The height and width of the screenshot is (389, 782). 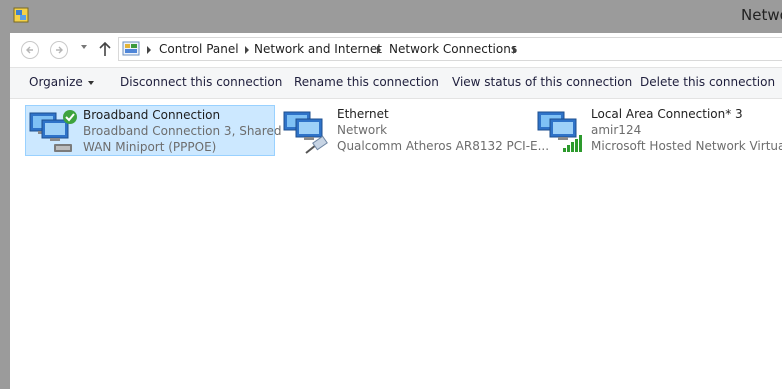 What do you see at coordinates (152, 115) in the screenshot?
I see `connection-name: Broadband Connection` at bounding box center [152, 115].